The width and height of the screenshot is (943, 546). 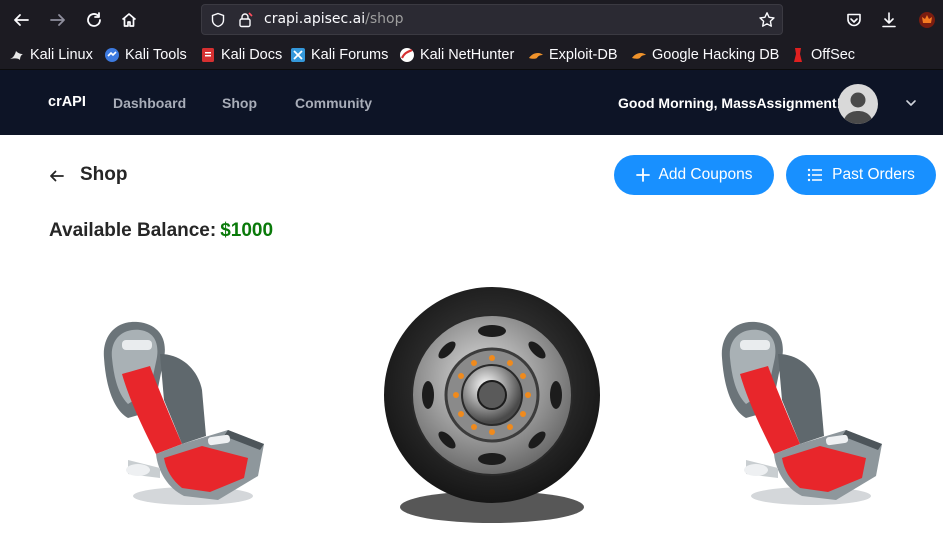 I want to click on avatar, so click(x=858, y=104).